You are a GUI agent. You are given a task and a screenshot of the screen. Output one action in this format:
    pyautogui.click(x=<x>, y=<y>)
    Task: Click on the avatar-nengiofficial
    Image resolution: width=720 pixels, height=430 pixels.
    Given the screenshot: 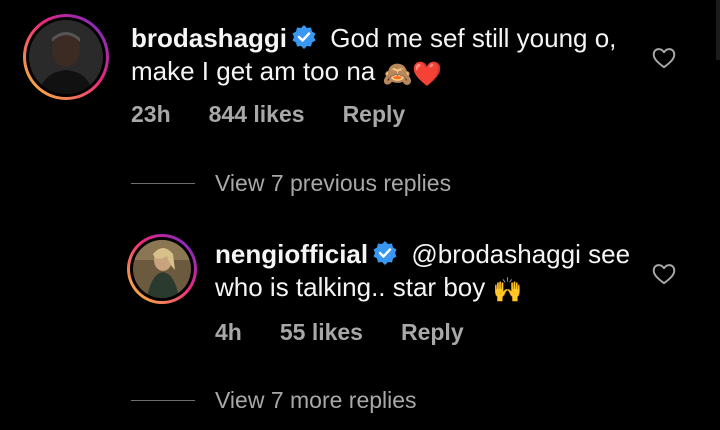 What is the action you would take?
    pyautogui.click(x=162, y=269)
    